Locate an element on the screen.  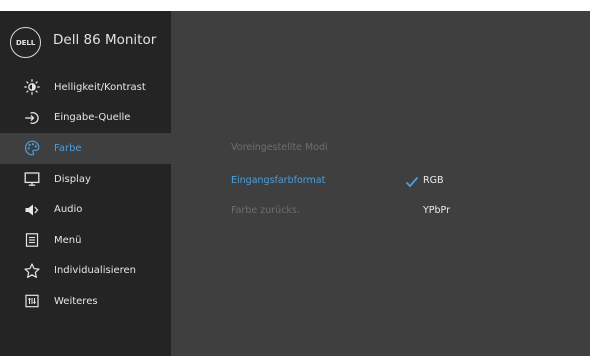
checkmark-icon is located at coordinates (412, 182).